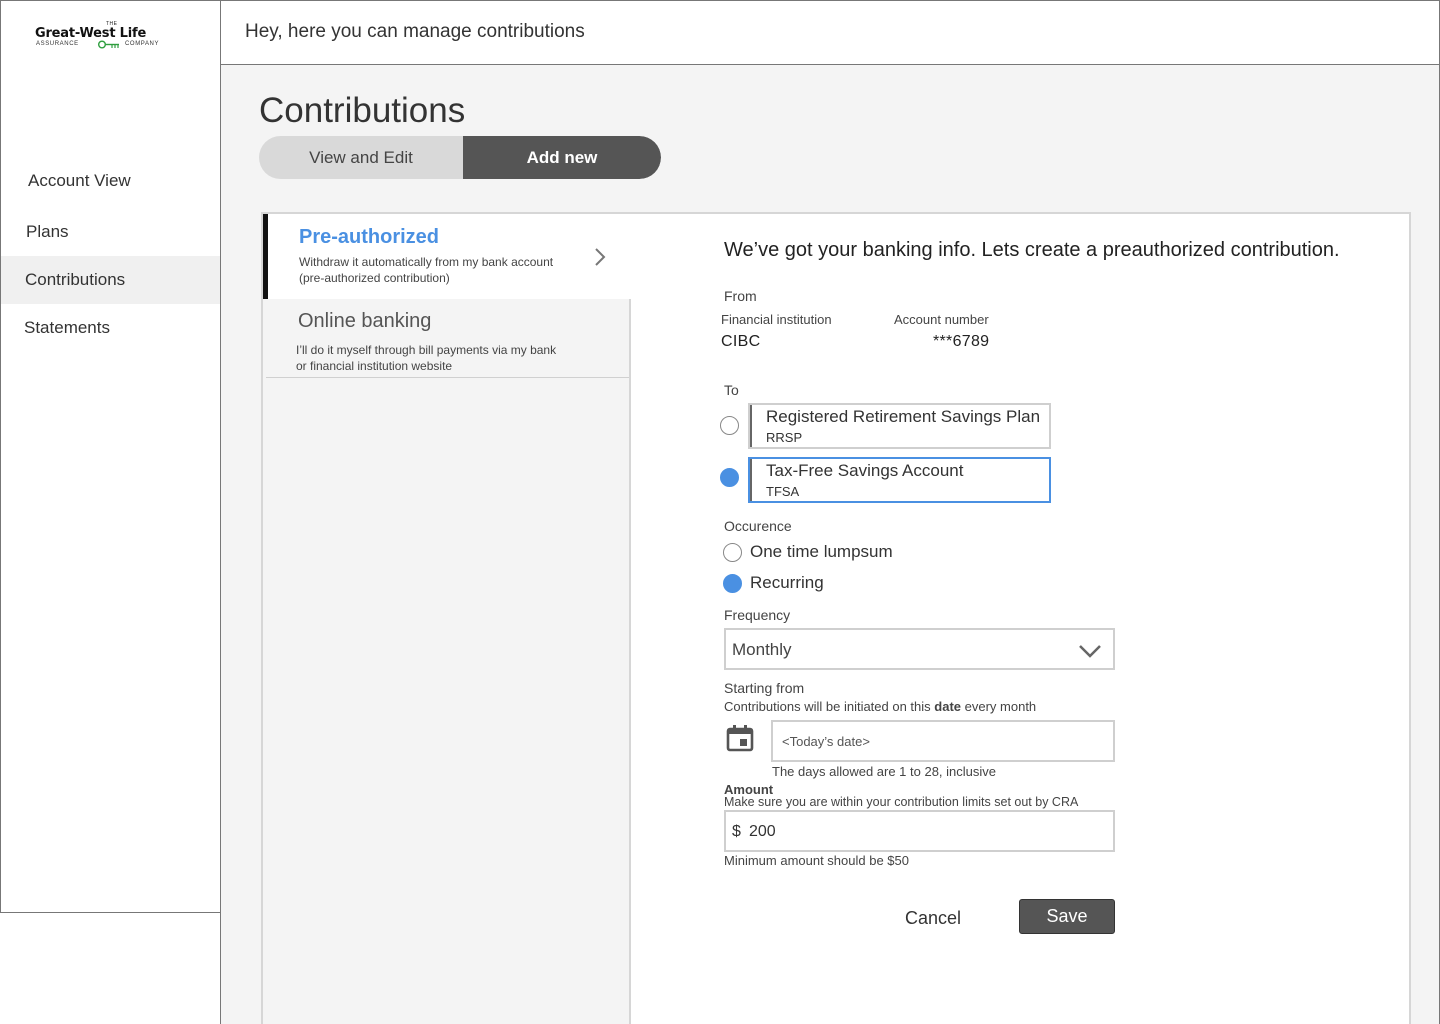  I want to click on start-date-input: <Today’s date>, so click(943, 741).